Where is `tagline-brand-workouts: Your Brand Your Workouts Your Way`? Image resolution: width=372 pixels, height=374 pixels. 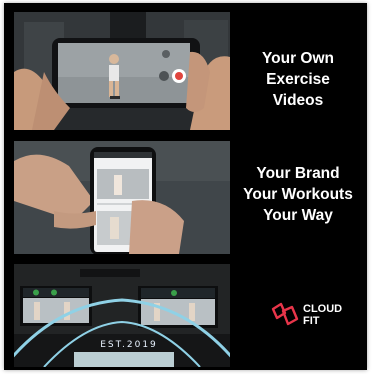 tagline-brand-workouts: Your Brand Your Workouts Your Way is located at coordinates (298, 194).